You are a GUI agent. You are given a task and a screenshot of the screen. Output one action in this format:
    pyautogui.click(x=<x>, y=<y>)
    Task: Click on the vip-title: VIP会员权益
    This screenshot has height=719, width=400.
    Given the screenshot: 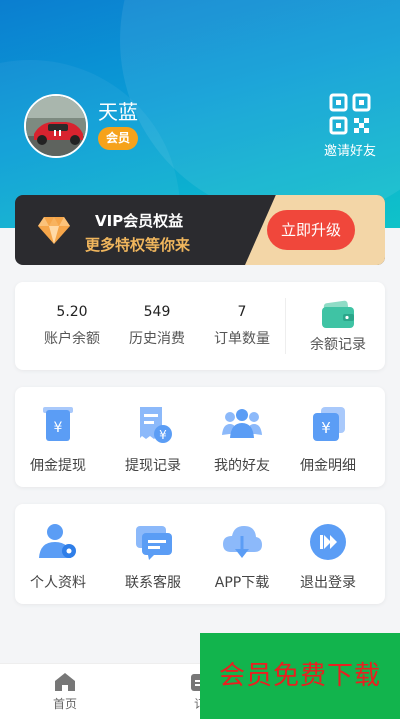 What is the action you would take?
    pyautogui.click(x=139, y=221)
    